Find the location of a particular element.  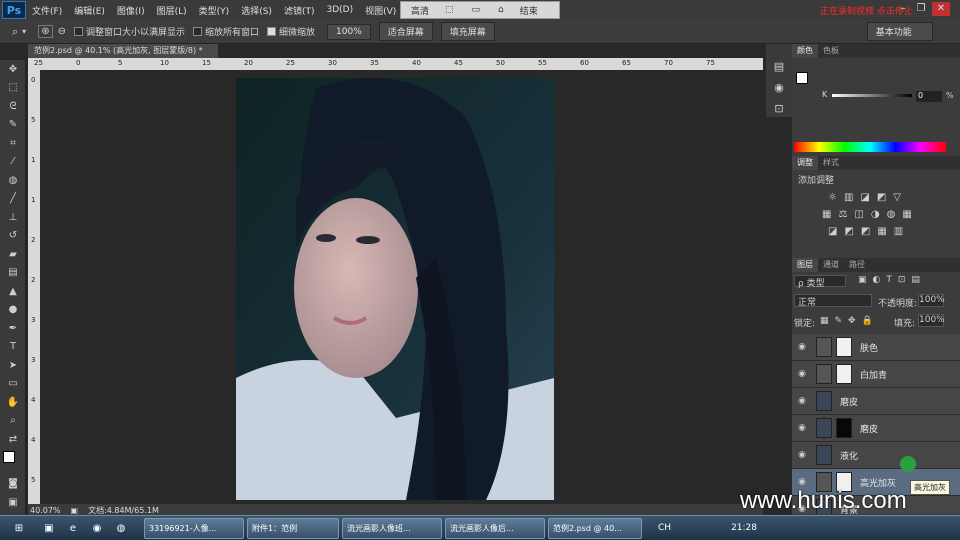

close-button: ✕ is located at coordinates (941, 9).